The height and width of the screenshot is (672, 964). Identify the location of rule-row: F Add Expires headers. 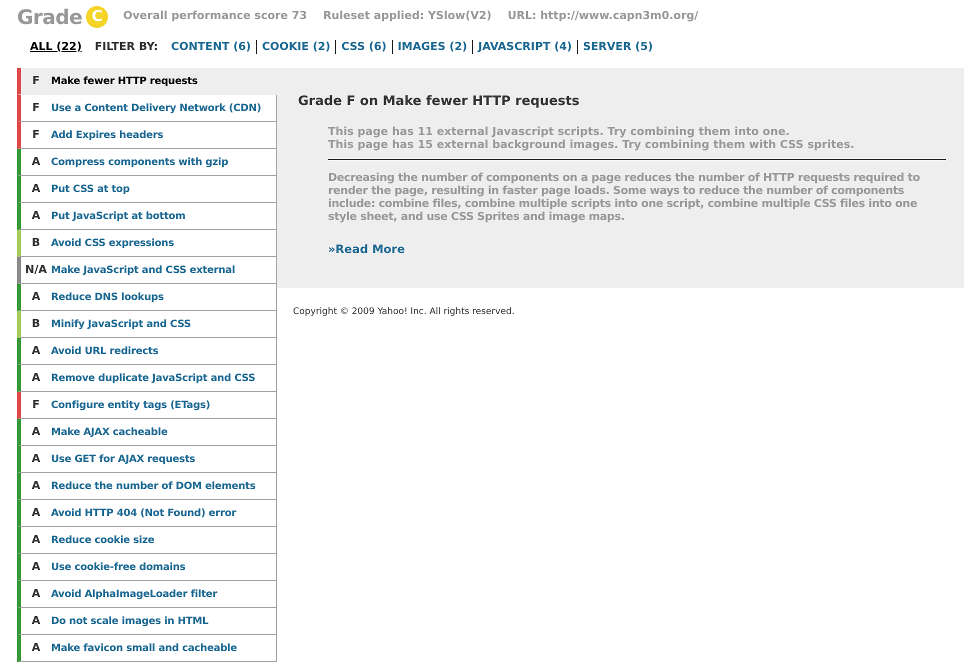
(147, 135).